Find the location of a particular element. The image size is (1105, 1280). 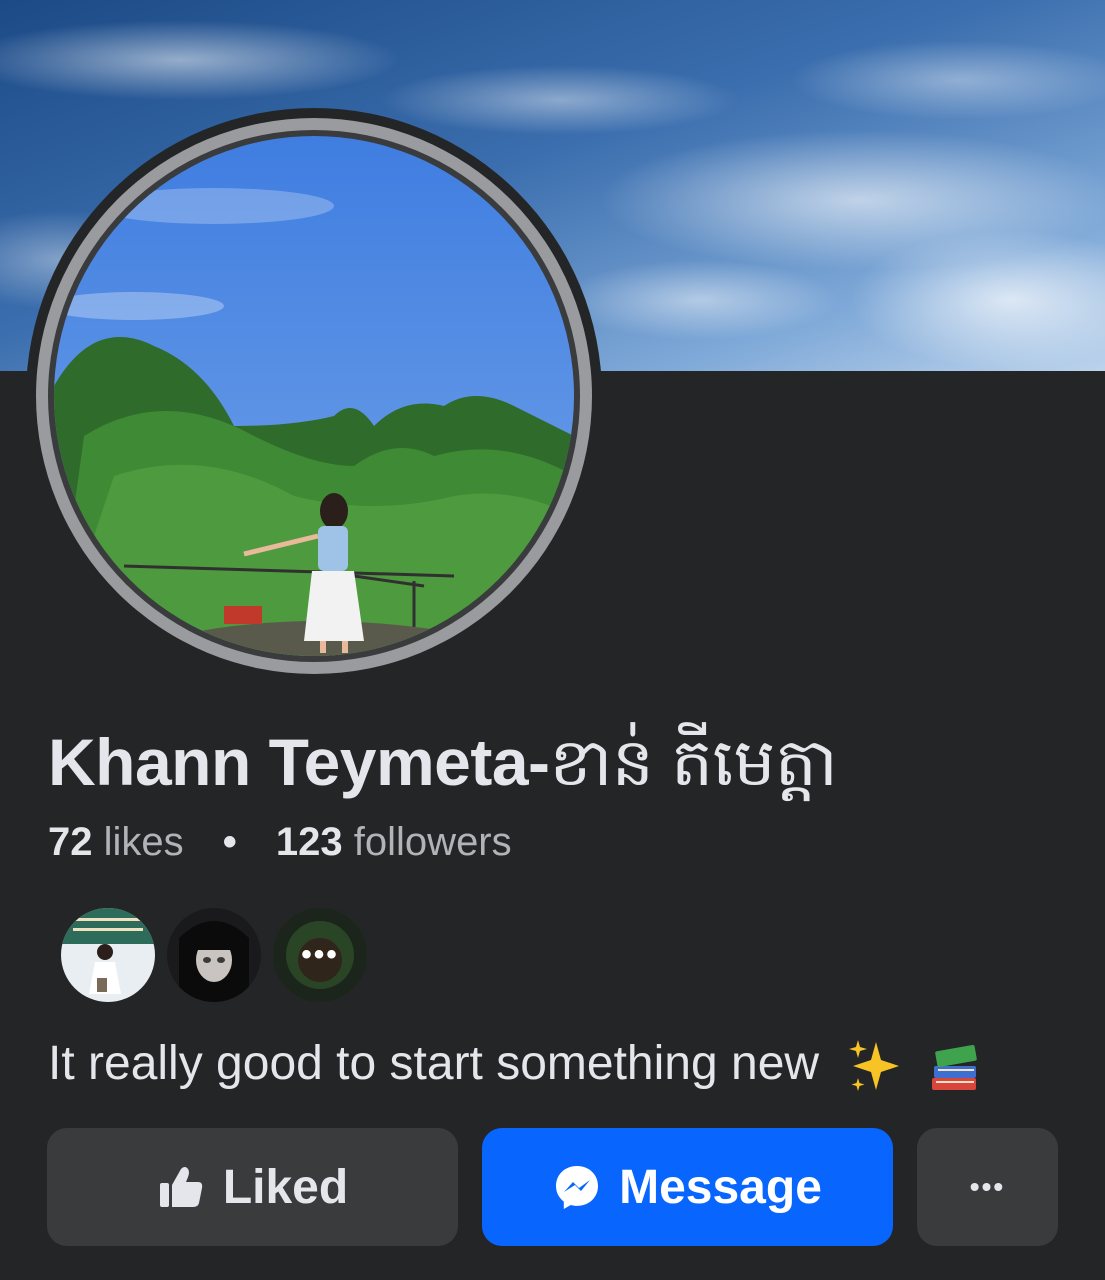

message-button-label: Message is located at coordinates (720, 1187).